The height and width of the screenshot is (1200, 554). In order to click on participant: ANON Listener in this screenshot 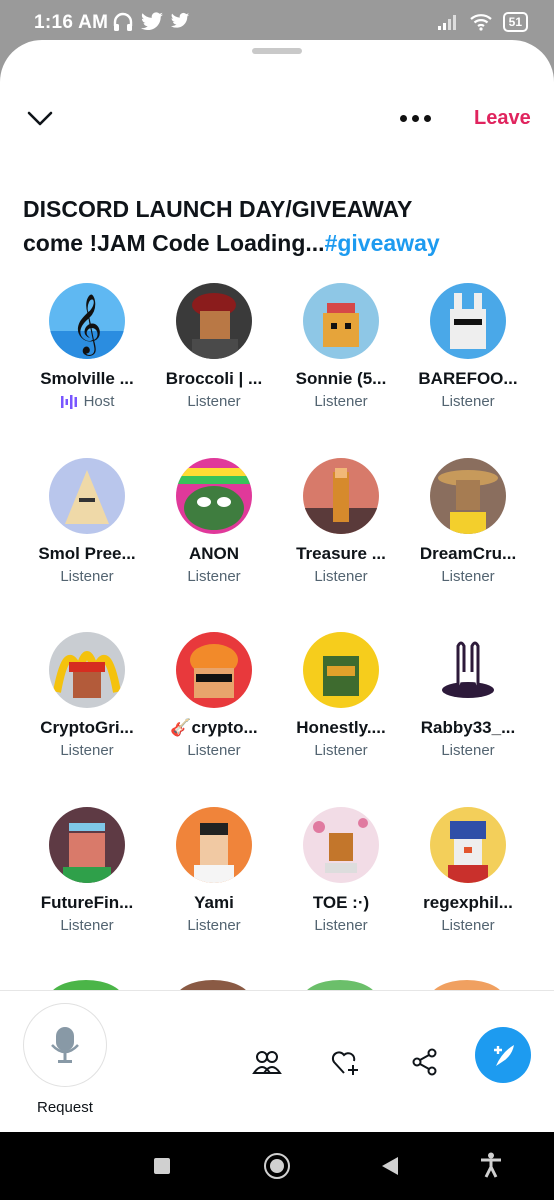, I will do `click(214, 521)`.